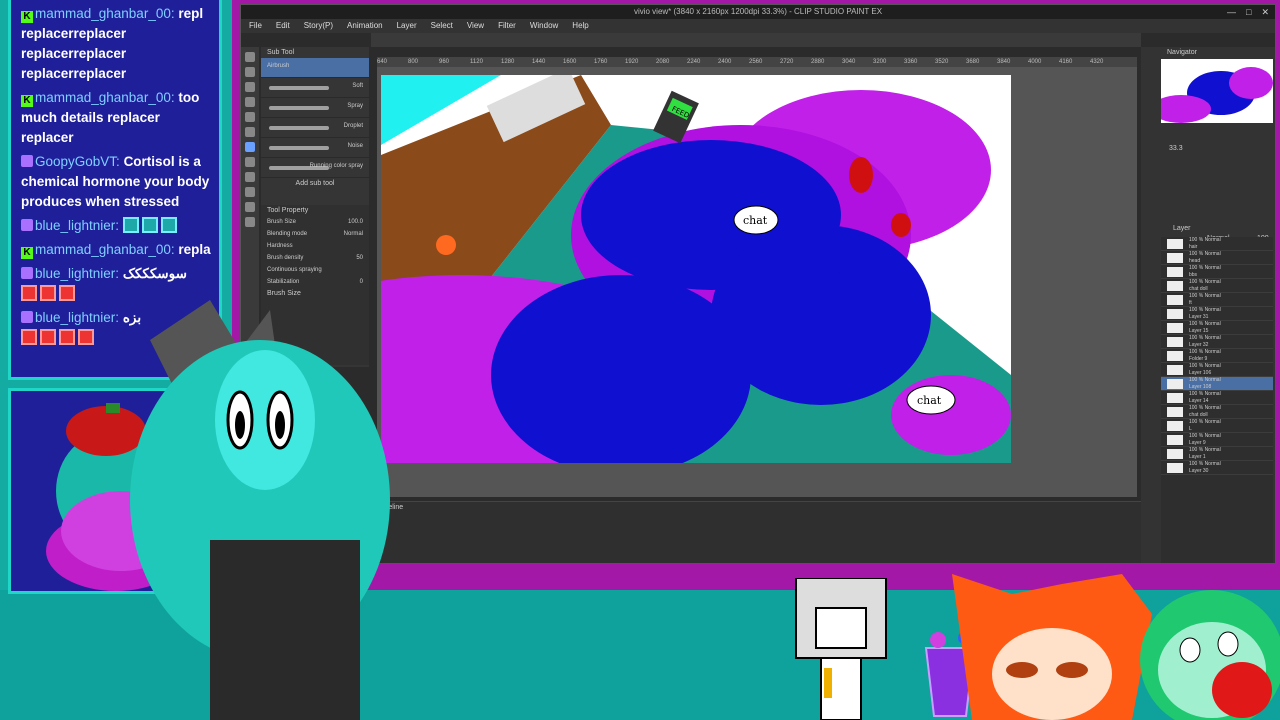 This screenshot has height=720, width=1280. What do you see at coordinates (315, 258) in the screenshot?
I see `prop-brush-density: Brush density 50` at bounding box center [315, 258].